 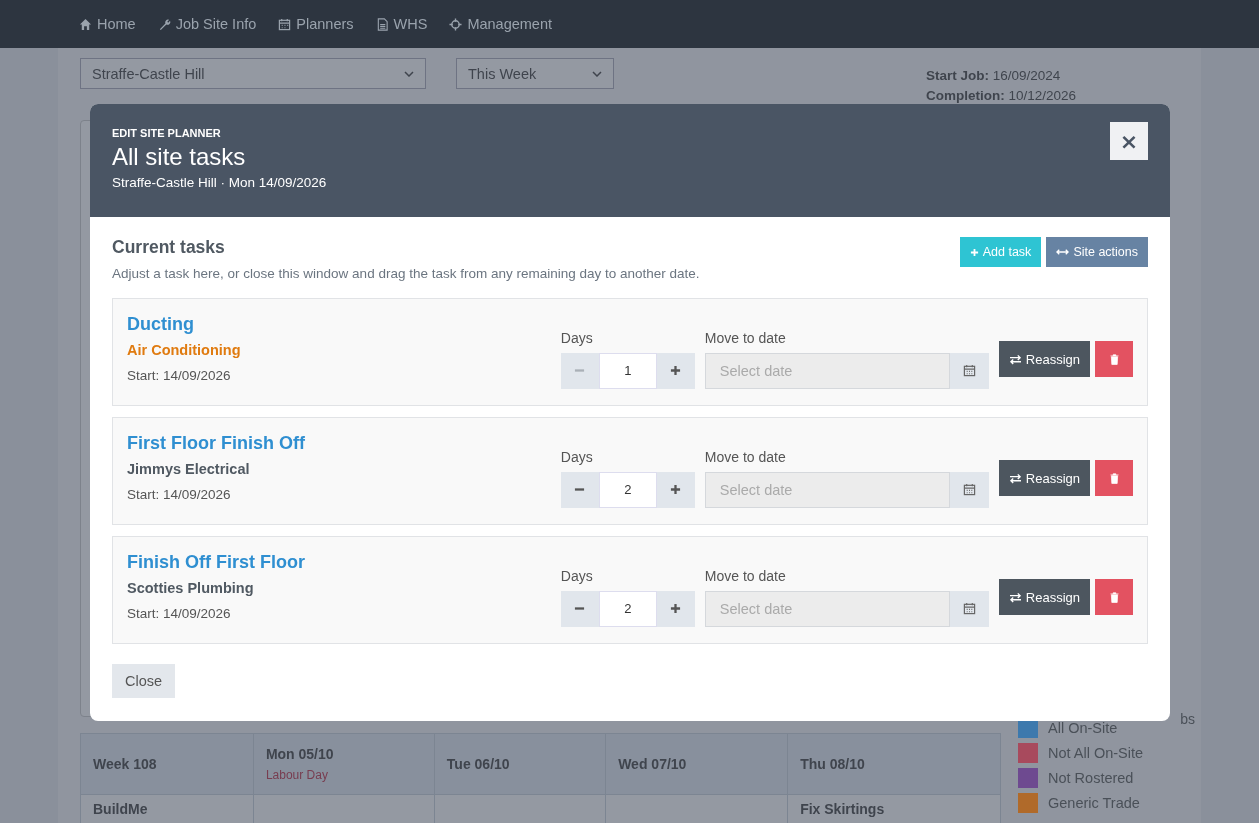 I want to click on period-select: This Week, so click(x=535, y=73).